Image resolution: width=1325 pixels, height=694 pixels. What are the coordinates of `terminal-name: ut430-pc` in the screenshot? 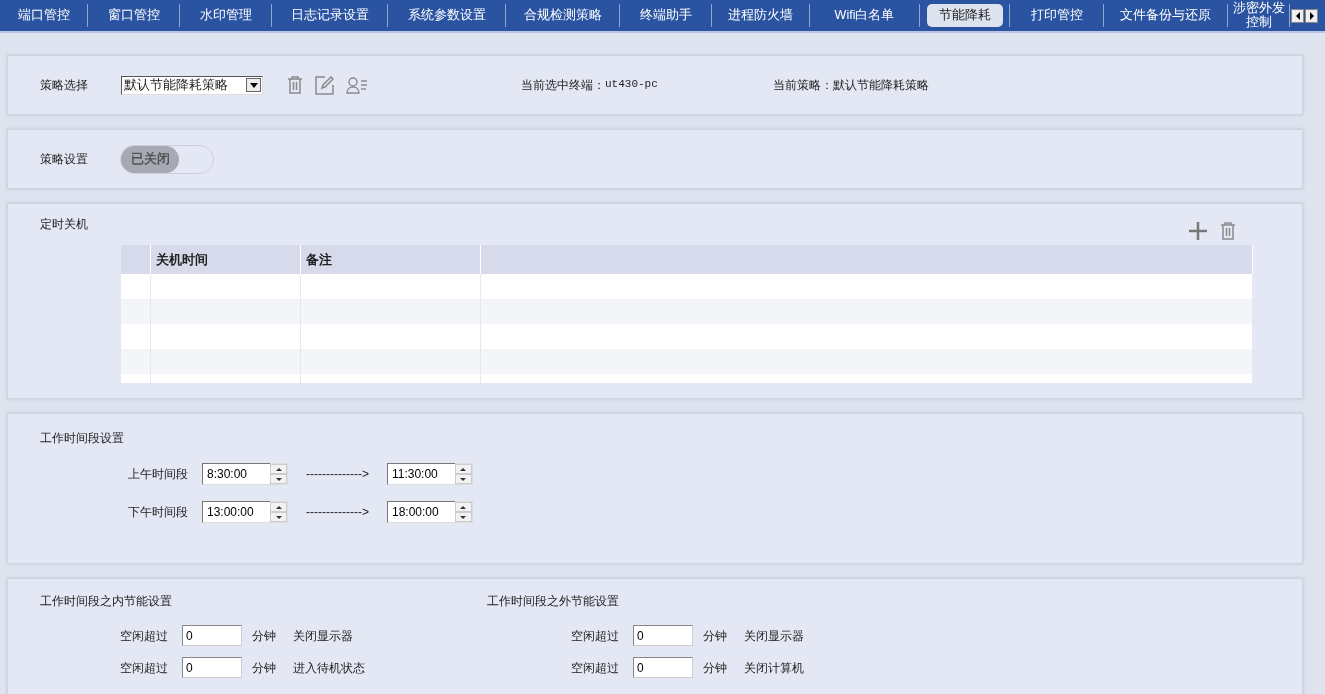 It's located at (631, 84).